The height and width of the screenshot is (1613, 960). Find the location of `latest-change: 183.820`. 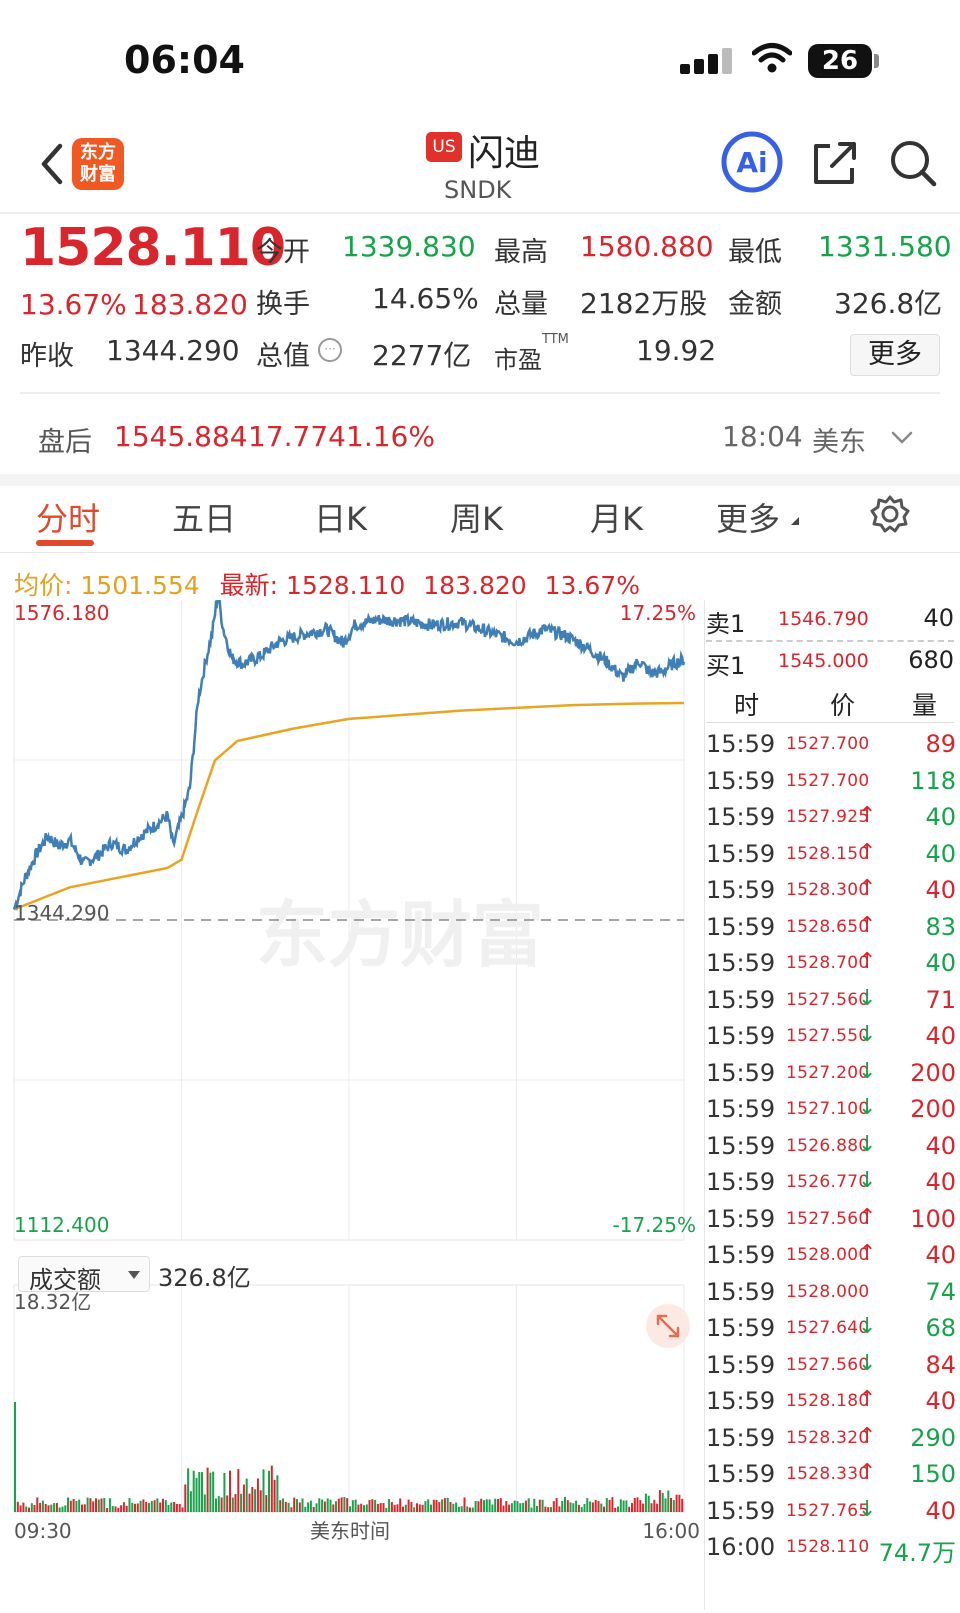

latest-change: 183.820 is located at coordinates (475, 585).